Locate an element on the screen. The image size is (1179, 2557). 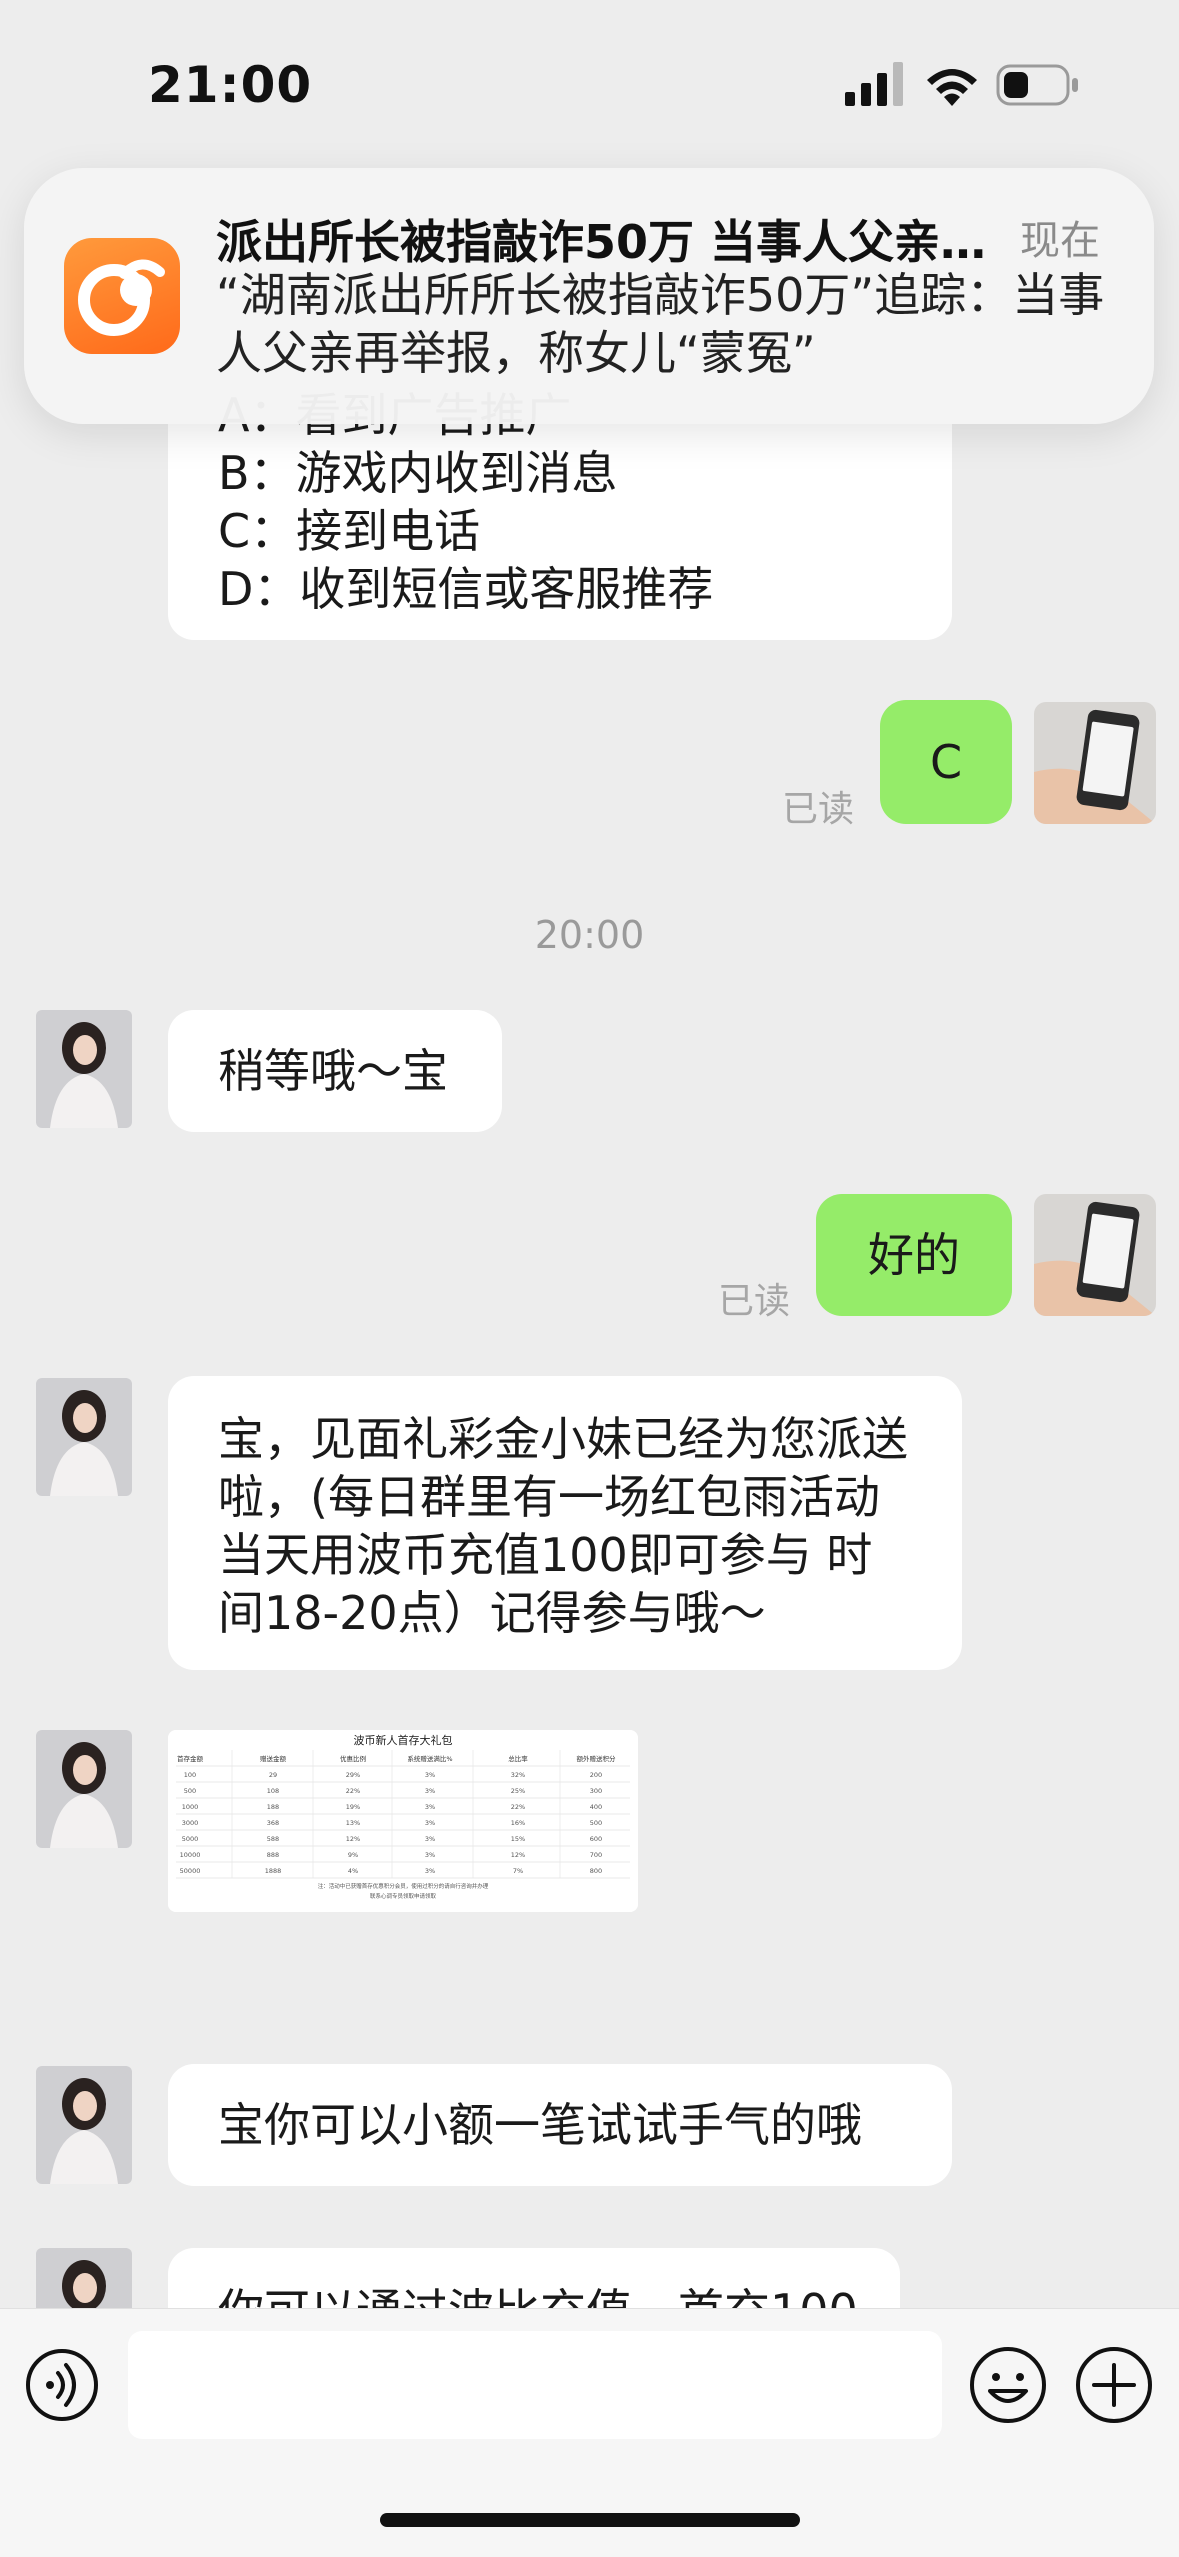
message-input is located at coordinates (535, 2385).